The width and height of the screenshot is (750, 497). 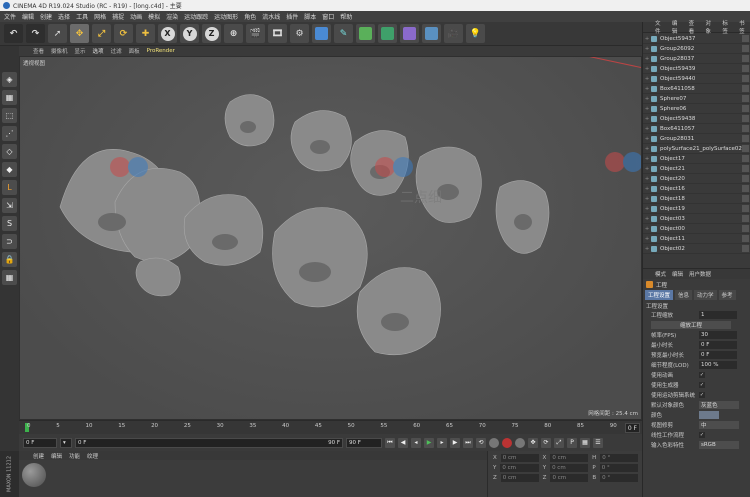 What do you see at coordinates (468, 442) in the screenshot?
I see `goto-end-icon: ⏭` at bounding box center [468, 442].